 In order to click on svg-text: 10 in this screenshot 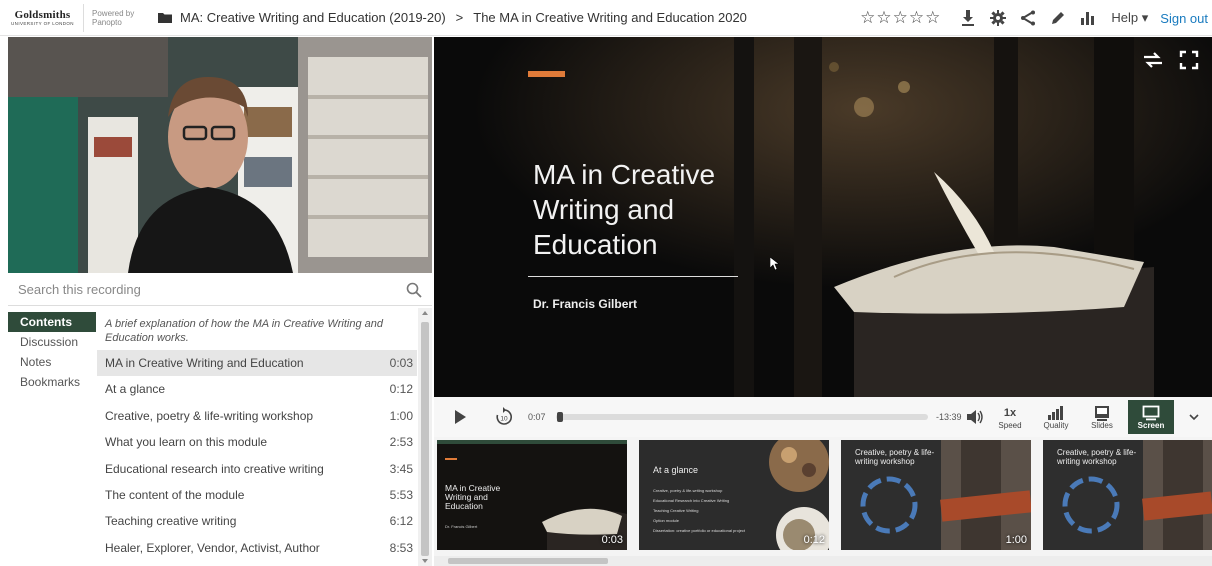, I will do `click(504, 419)`.